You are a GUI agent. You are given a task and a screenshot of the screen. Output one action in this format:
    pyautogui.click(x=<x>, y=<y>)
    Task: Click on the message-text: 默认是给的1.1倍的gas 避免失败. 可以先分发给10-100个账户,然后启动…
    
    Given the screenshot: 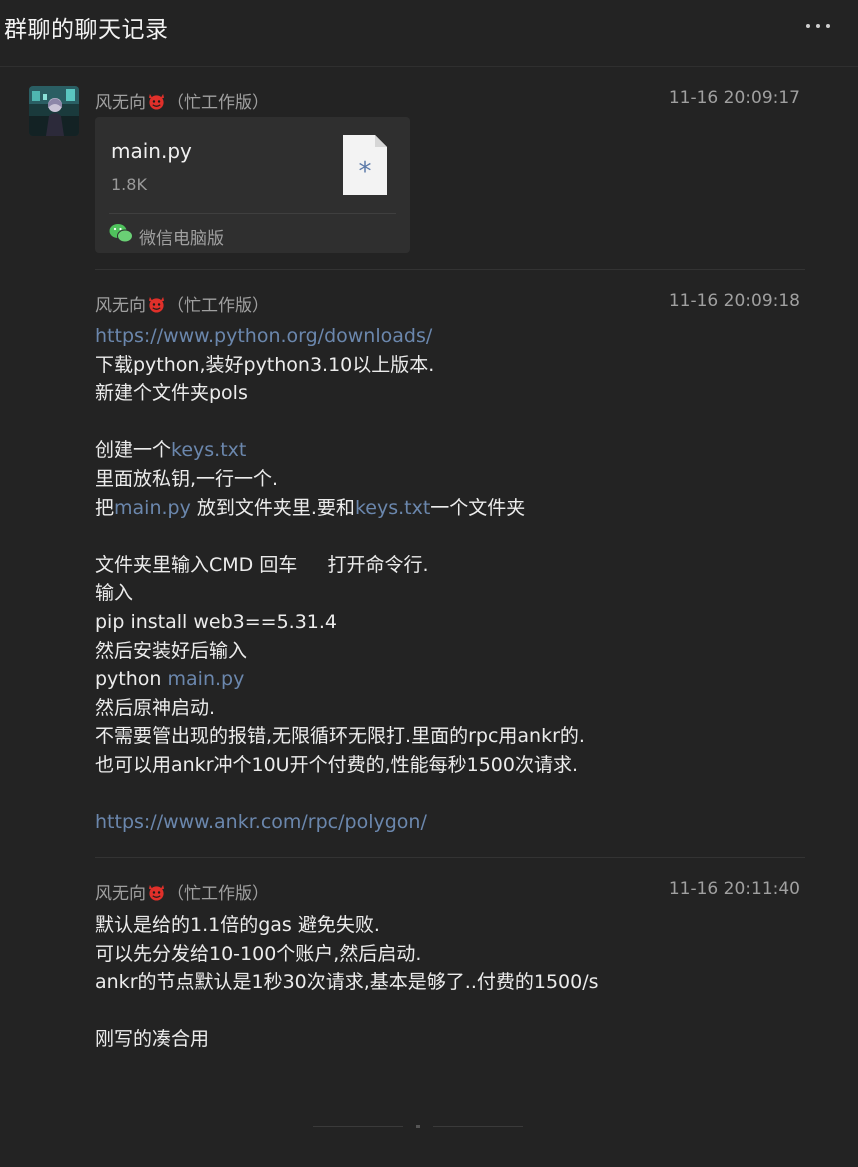 What is the action you would take?
    pyautogui.click(x=455, y=982)
    